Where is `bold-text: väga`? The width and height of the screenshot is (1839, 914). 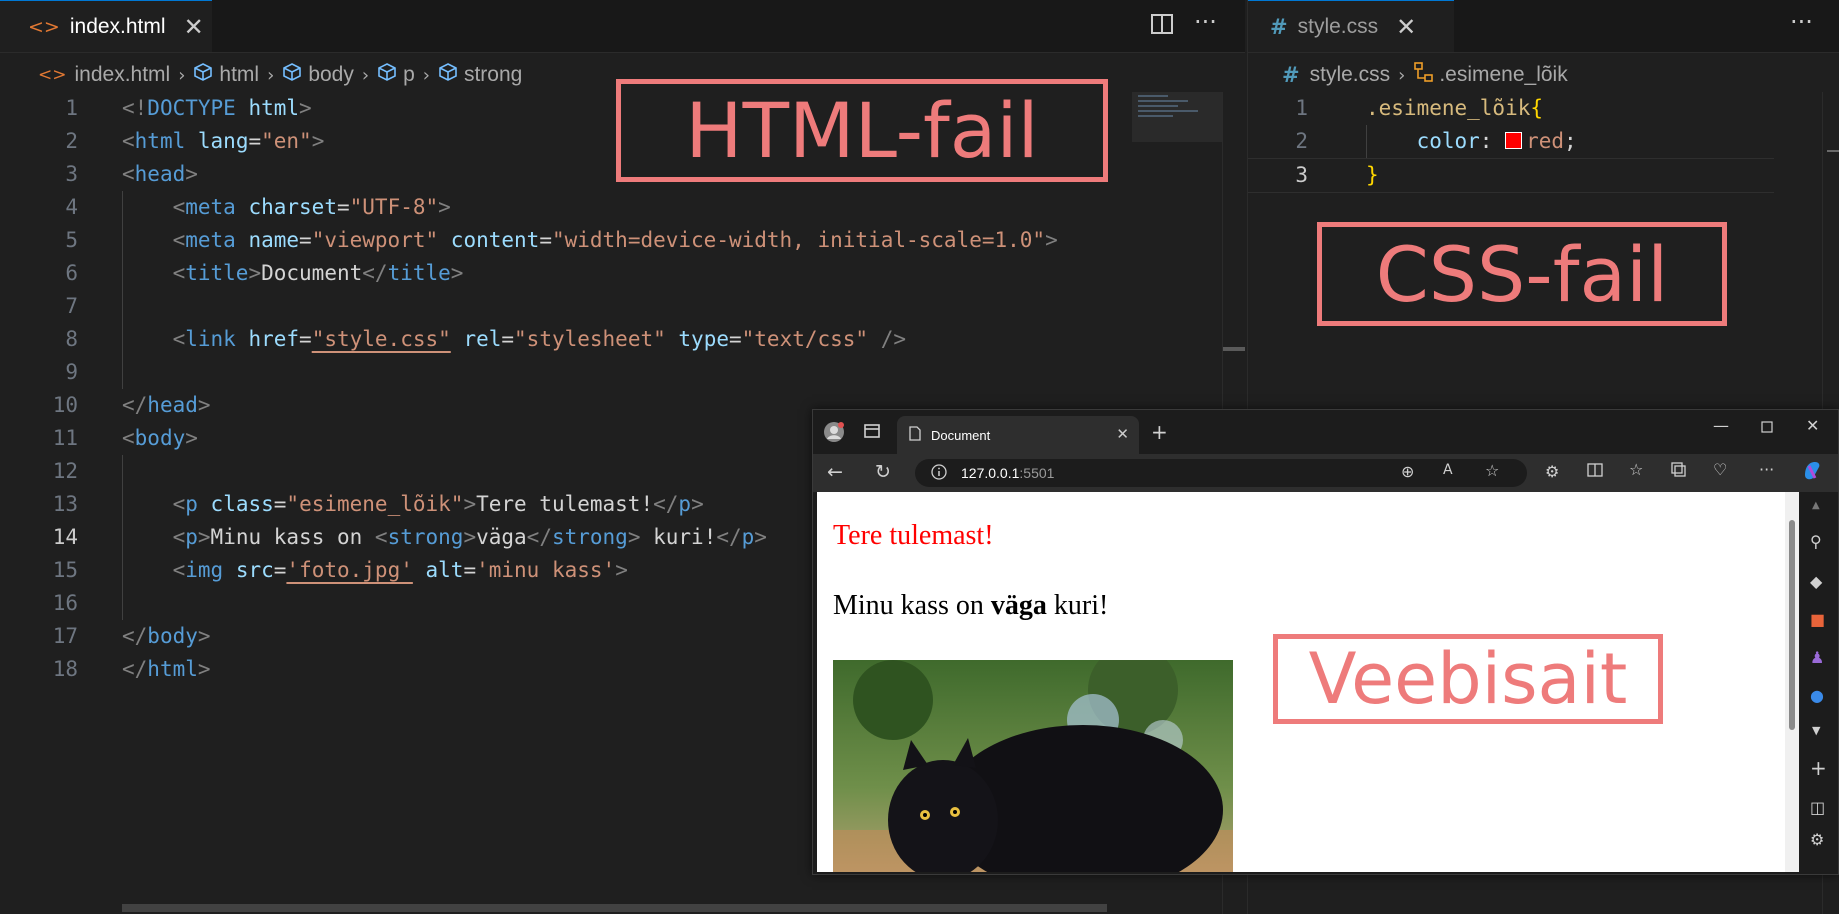 bold-text: väga is located at coordinates (1018, 605).